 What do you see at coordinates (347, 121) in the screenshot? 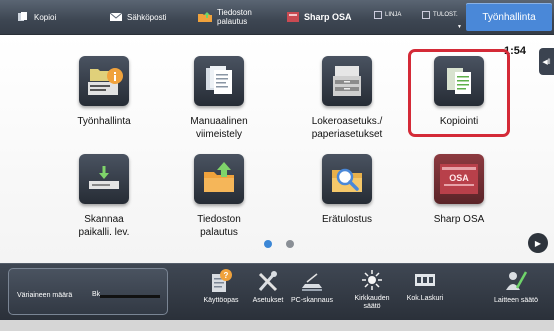
I see `tile-label-line1: Lokeroasetuks./` at bounding box center [347, 121].